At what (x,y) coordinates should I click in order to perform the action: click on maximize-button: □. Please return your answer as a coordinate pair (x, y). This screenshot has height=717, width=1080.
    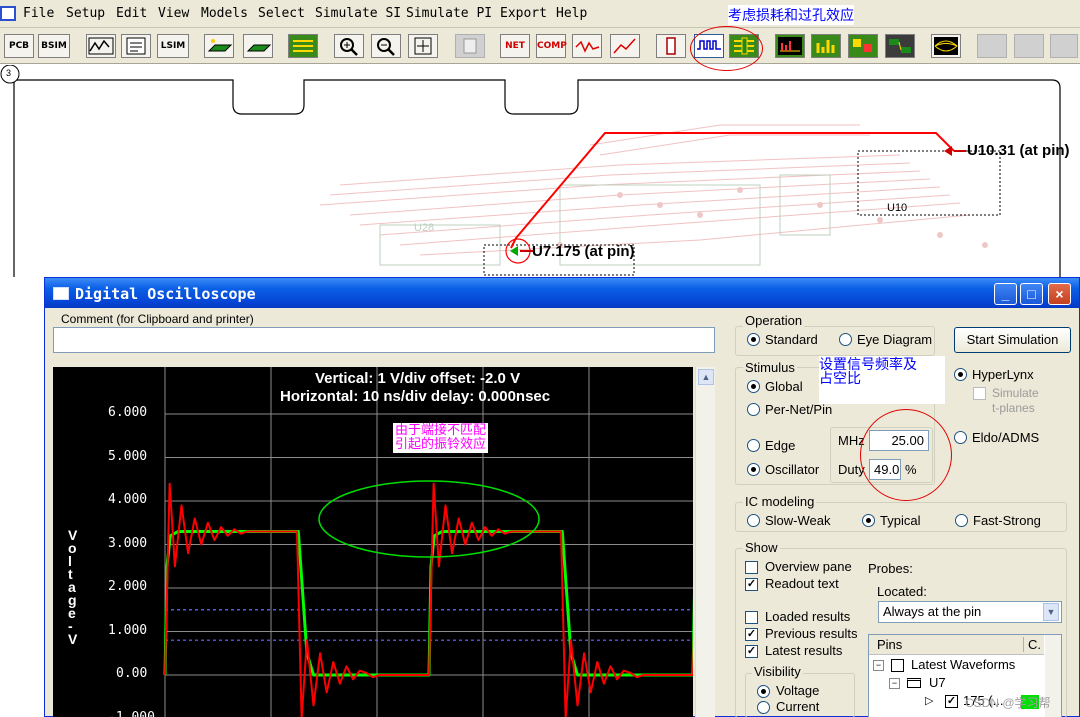
    Looking at the image, I should click on (1031, 294).